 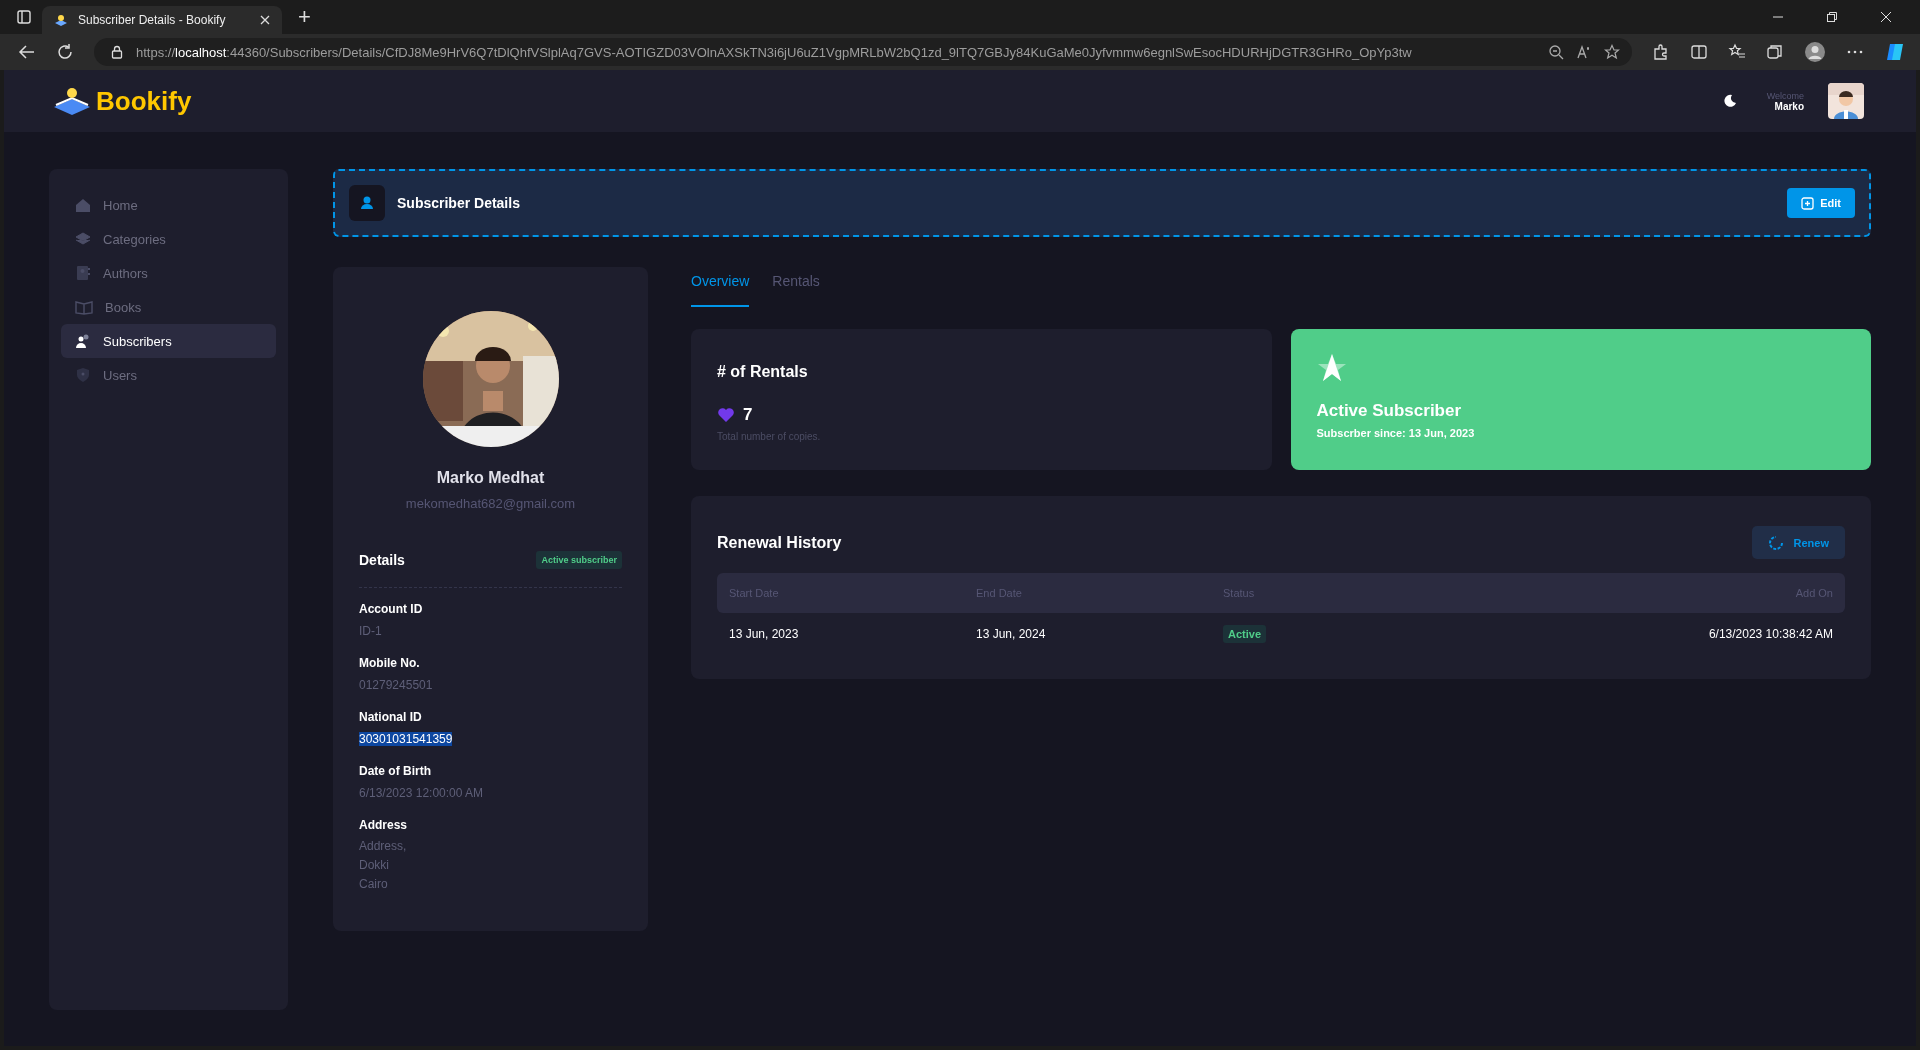 What do you see at coordinates (84, 307) in the screenshot?
I see `open-book-icon` at bounding box center [84, 307].